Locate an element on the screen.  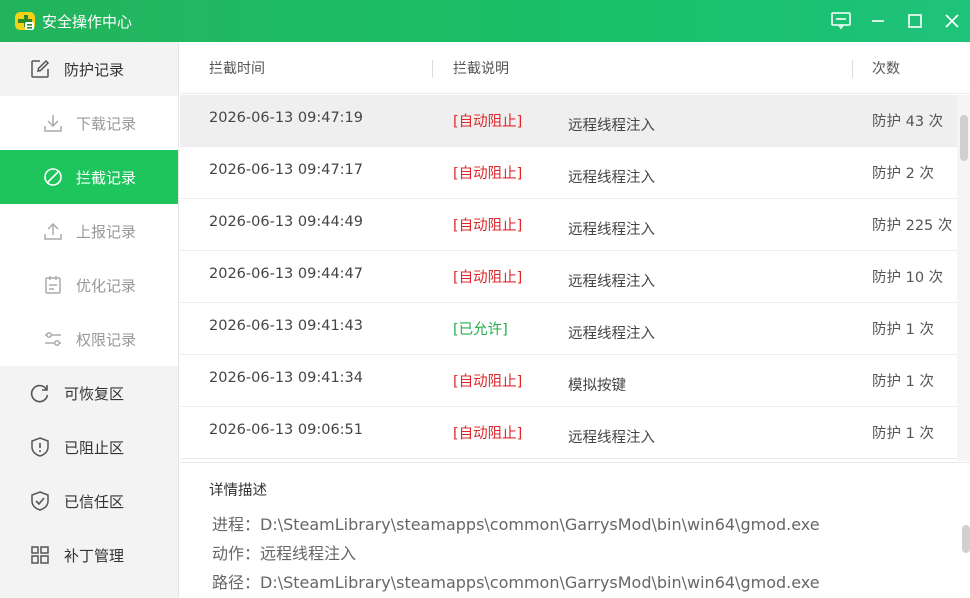
maximize-button is located at coordinates (914, 21).